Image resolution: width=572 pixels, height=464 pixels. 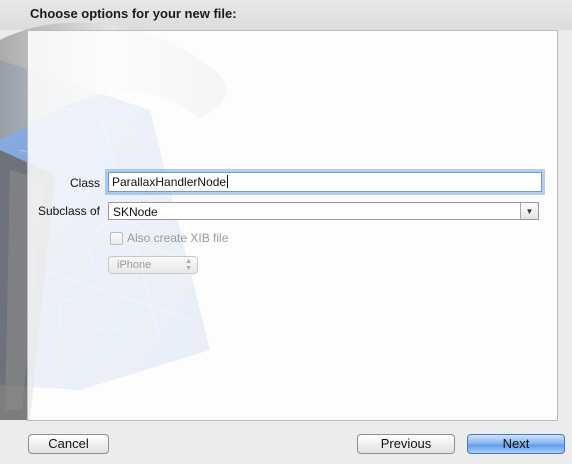 I want to click on subclass-value: SKNode, so click(x=135, y=212).